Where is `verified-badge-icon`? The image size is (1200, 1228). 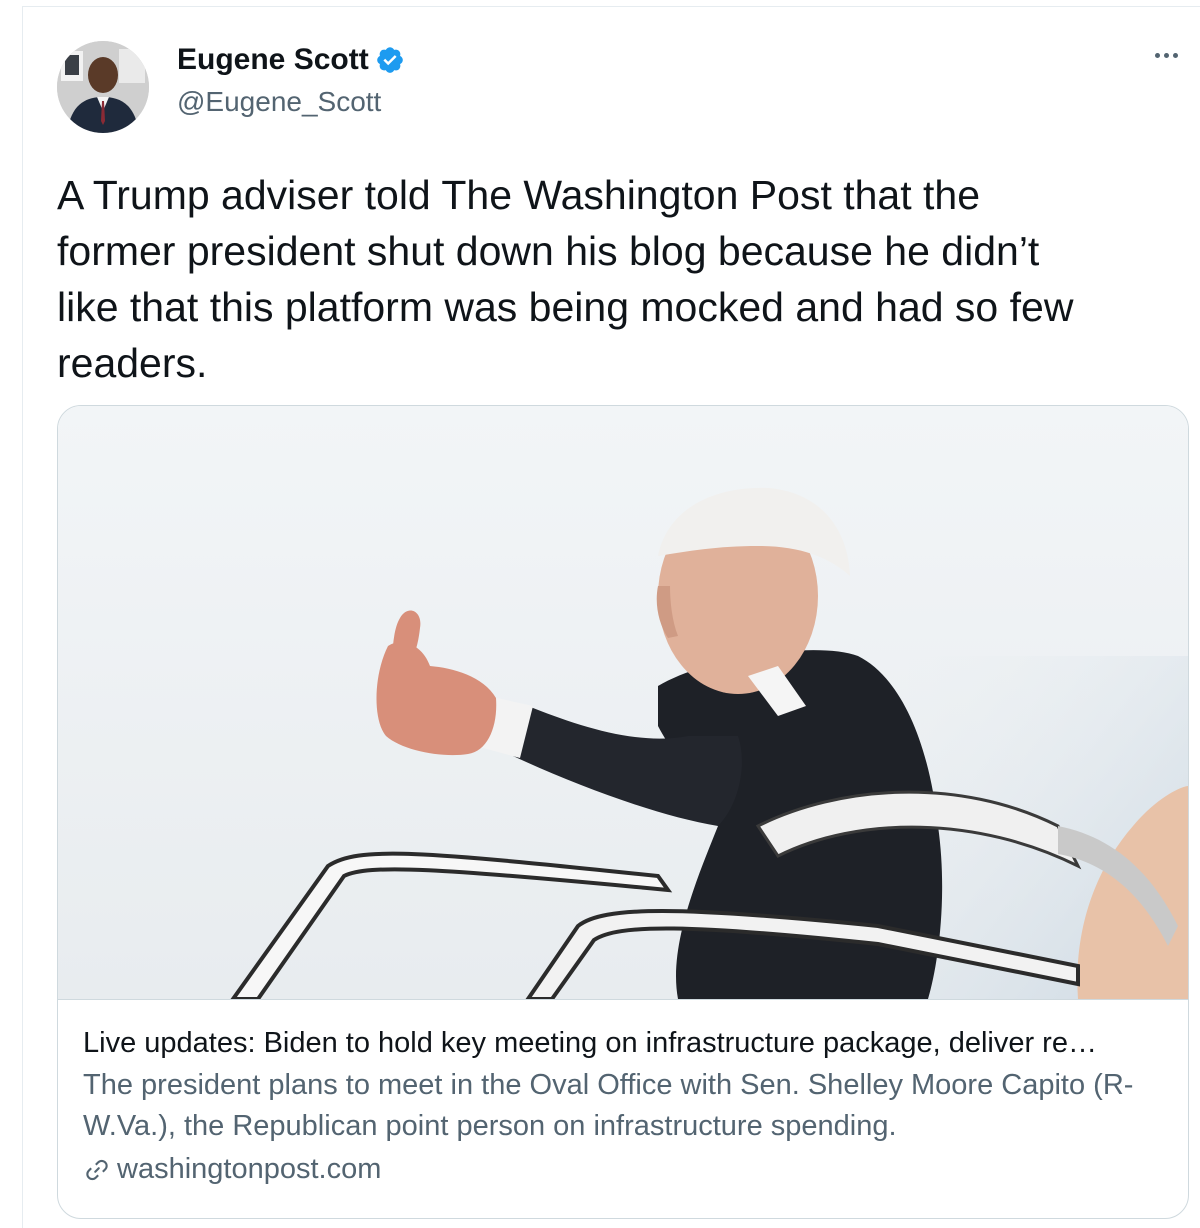
verified-badge-icon is located at coordinates (389, 60).